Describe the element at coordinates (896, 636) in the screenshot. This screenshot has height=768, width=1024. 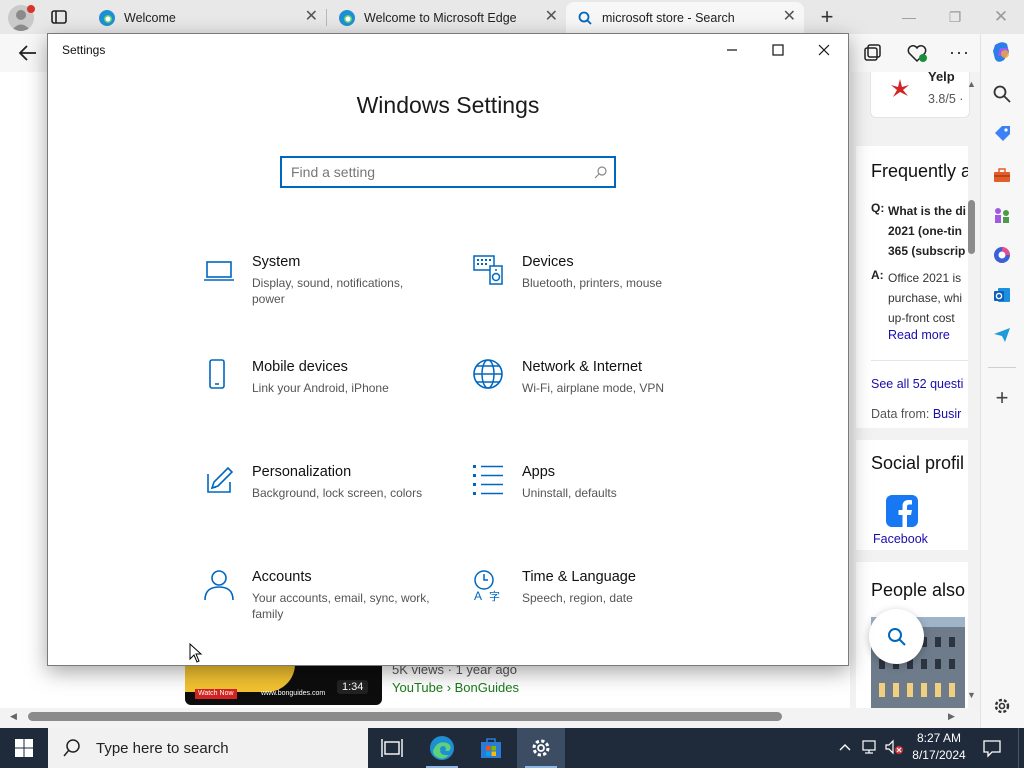
I see `visual-search-button` at that location.